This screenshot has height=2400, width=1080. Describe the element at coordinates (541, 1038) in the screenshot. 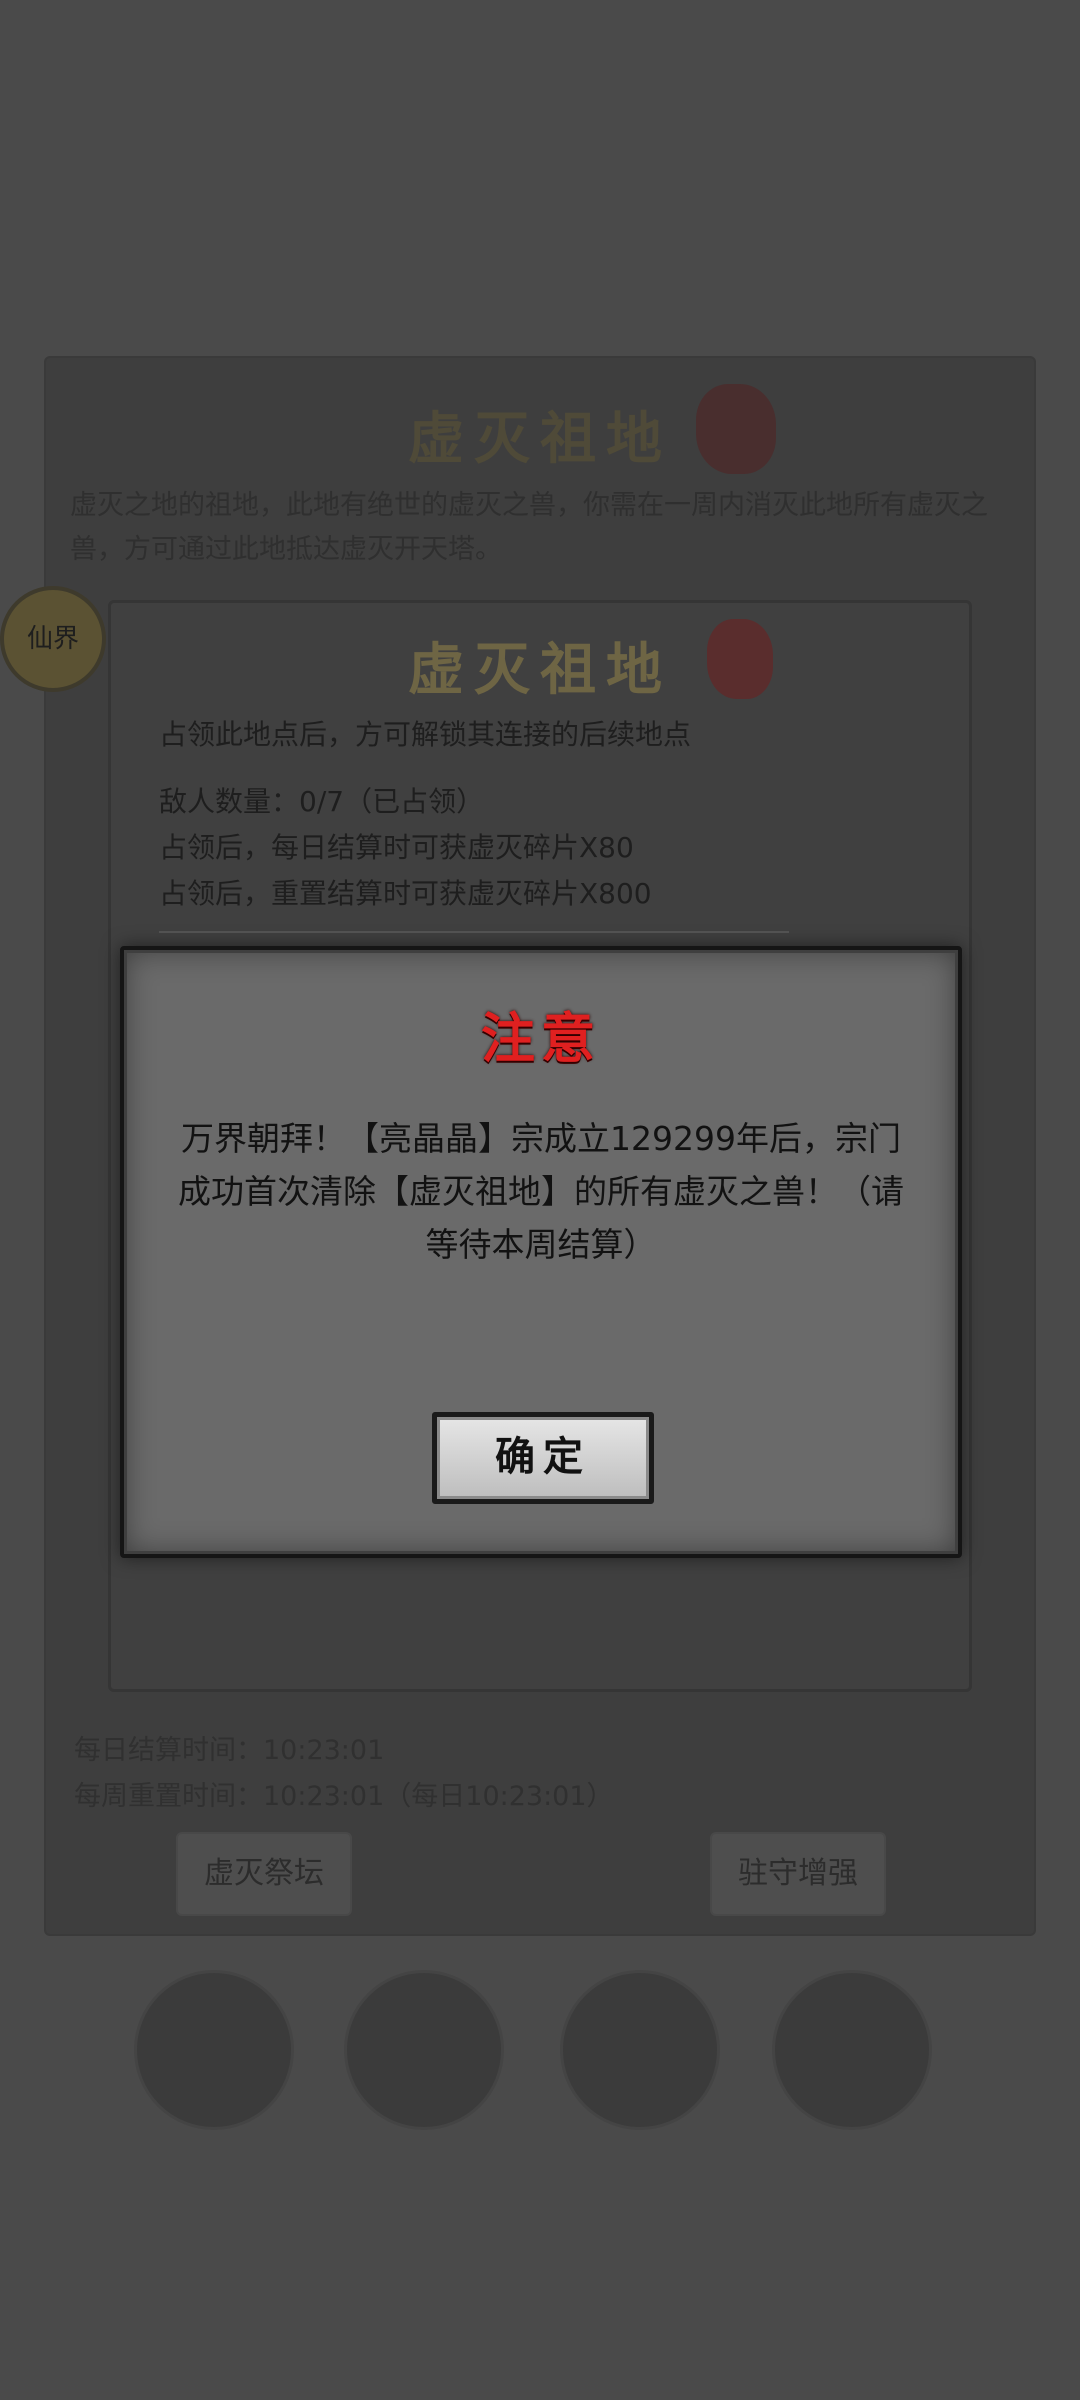

I see `dialog-title: 注意` at that location.